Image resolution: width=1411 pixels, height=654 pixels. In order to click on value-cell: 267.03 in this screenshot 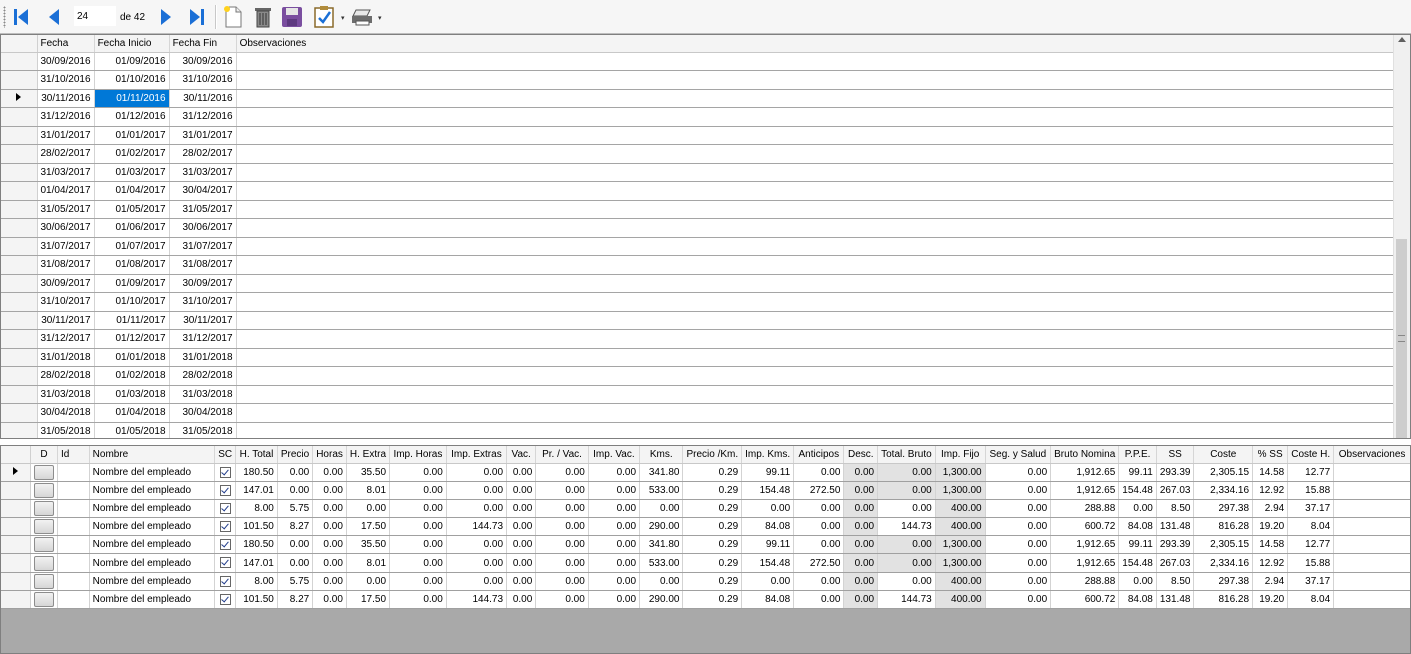, I will do `click(1175, 490)`.